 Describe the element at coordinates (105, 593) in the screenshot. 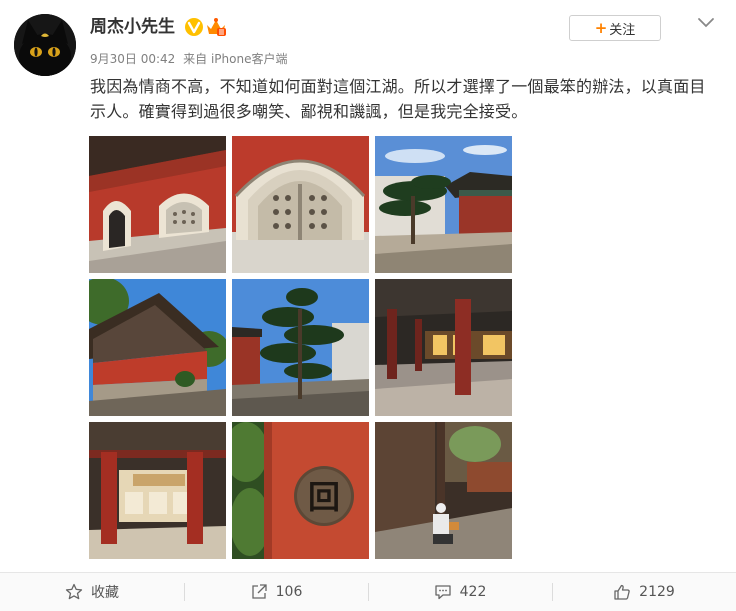

I see `favorite-label: 收藏` at that location.